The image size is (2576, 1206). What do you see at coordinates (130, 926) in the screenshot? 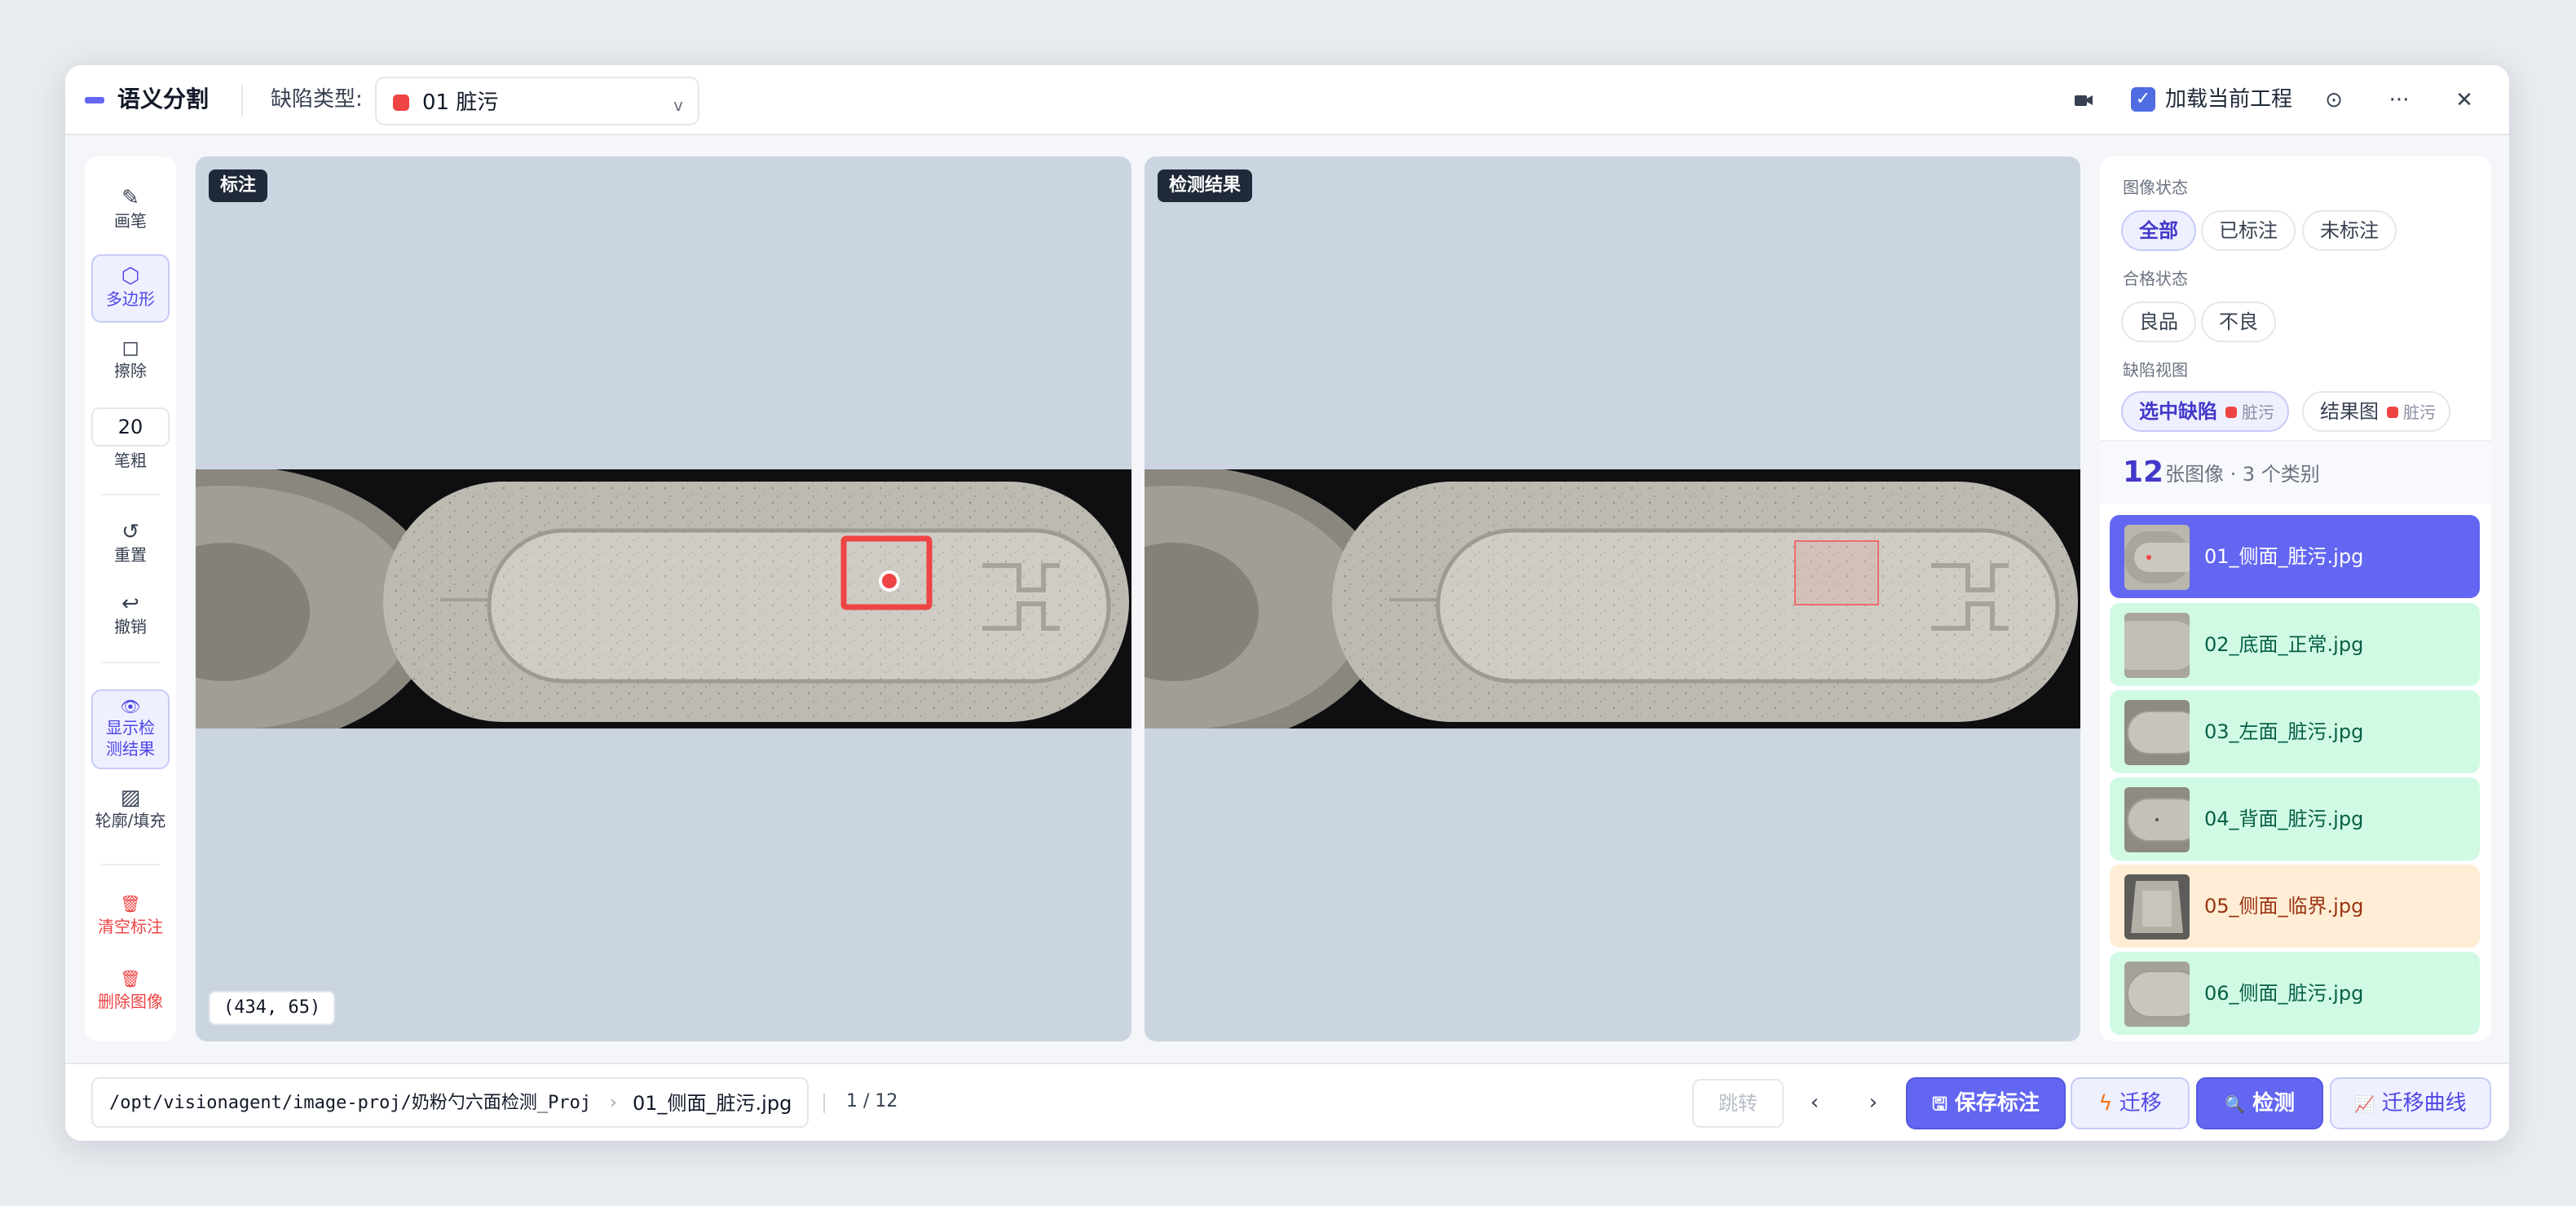
I see `clear-annotations-label: 清空标注` at bounding box center [130, 926].